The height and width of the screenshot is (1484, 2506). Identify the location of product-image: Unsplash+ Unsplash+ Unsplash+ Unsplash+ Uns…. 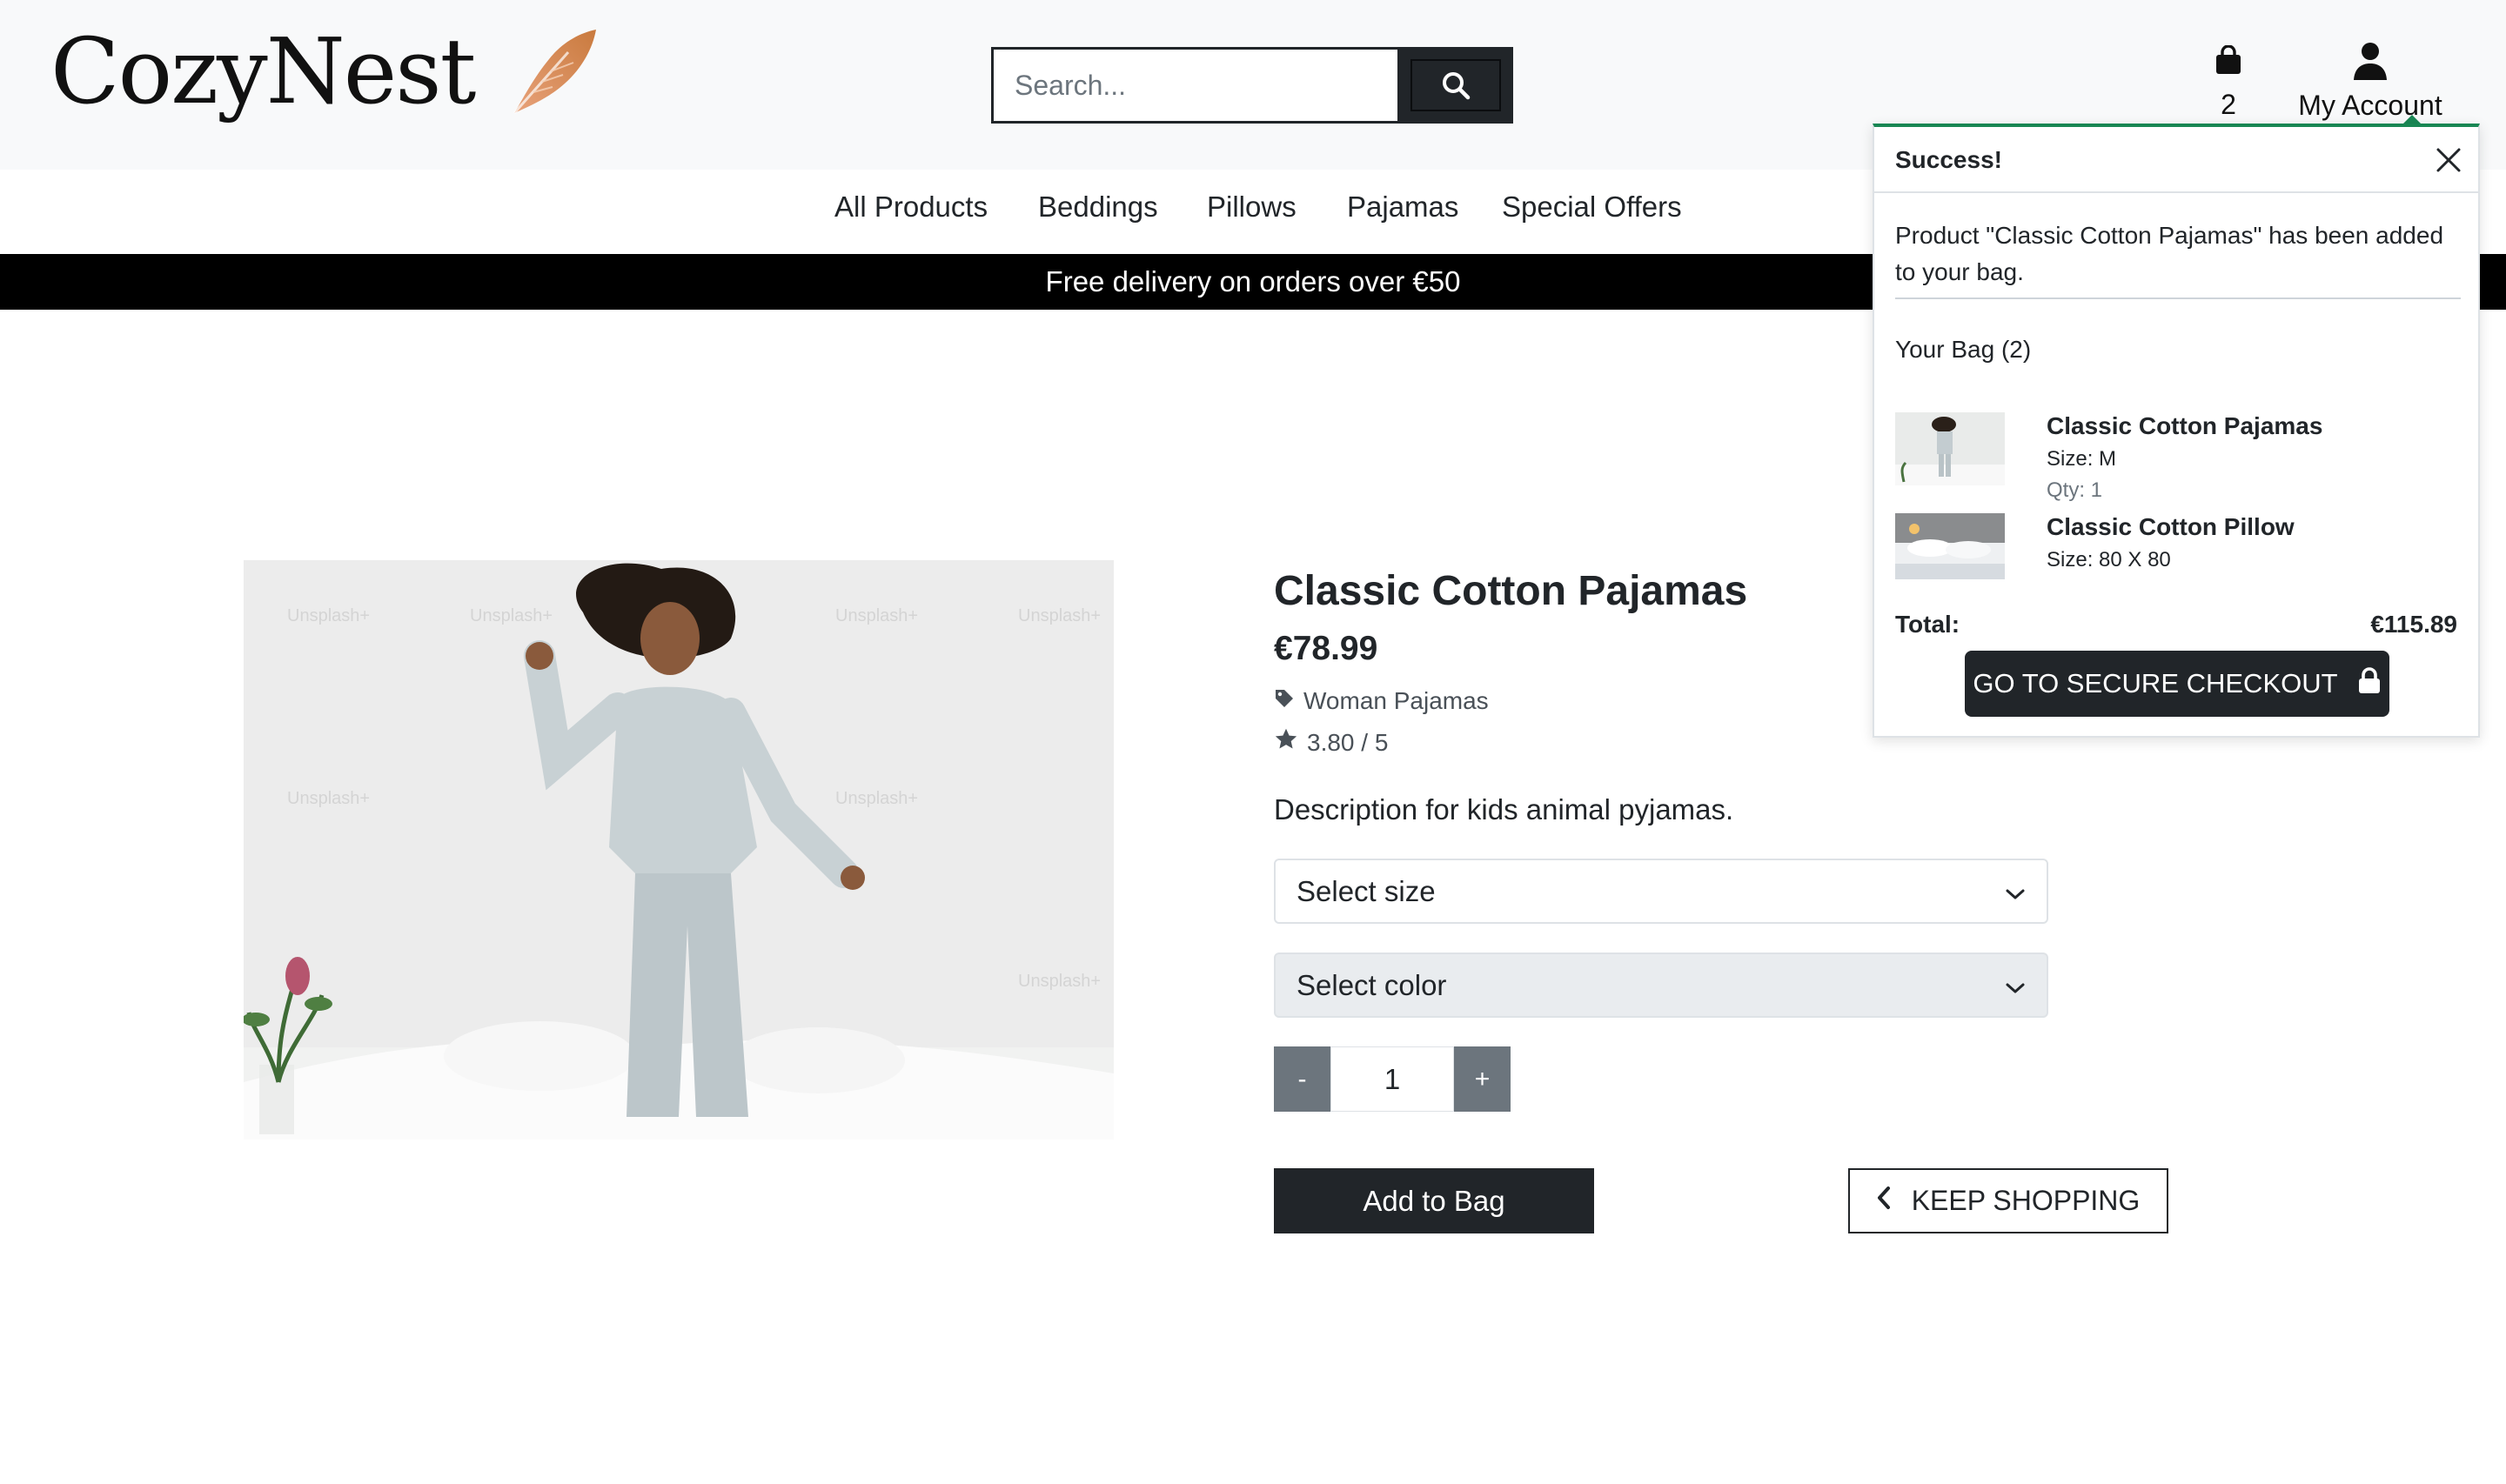
(679, 850).